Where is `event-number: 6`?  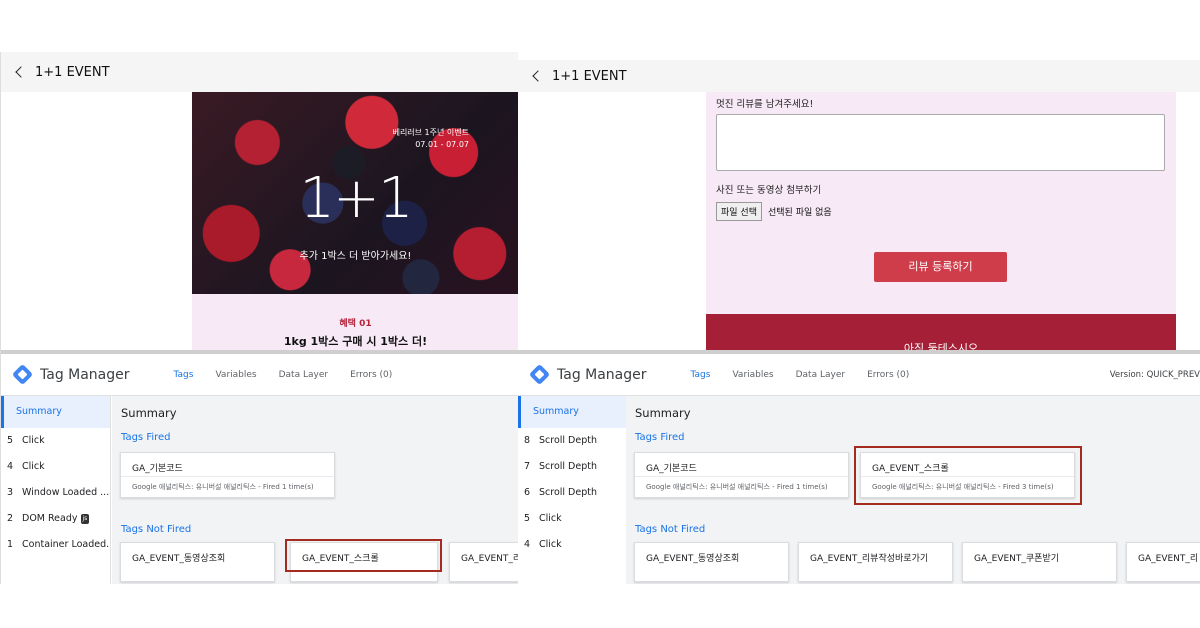
event-number: 6 is located at coordinates (527, 492).